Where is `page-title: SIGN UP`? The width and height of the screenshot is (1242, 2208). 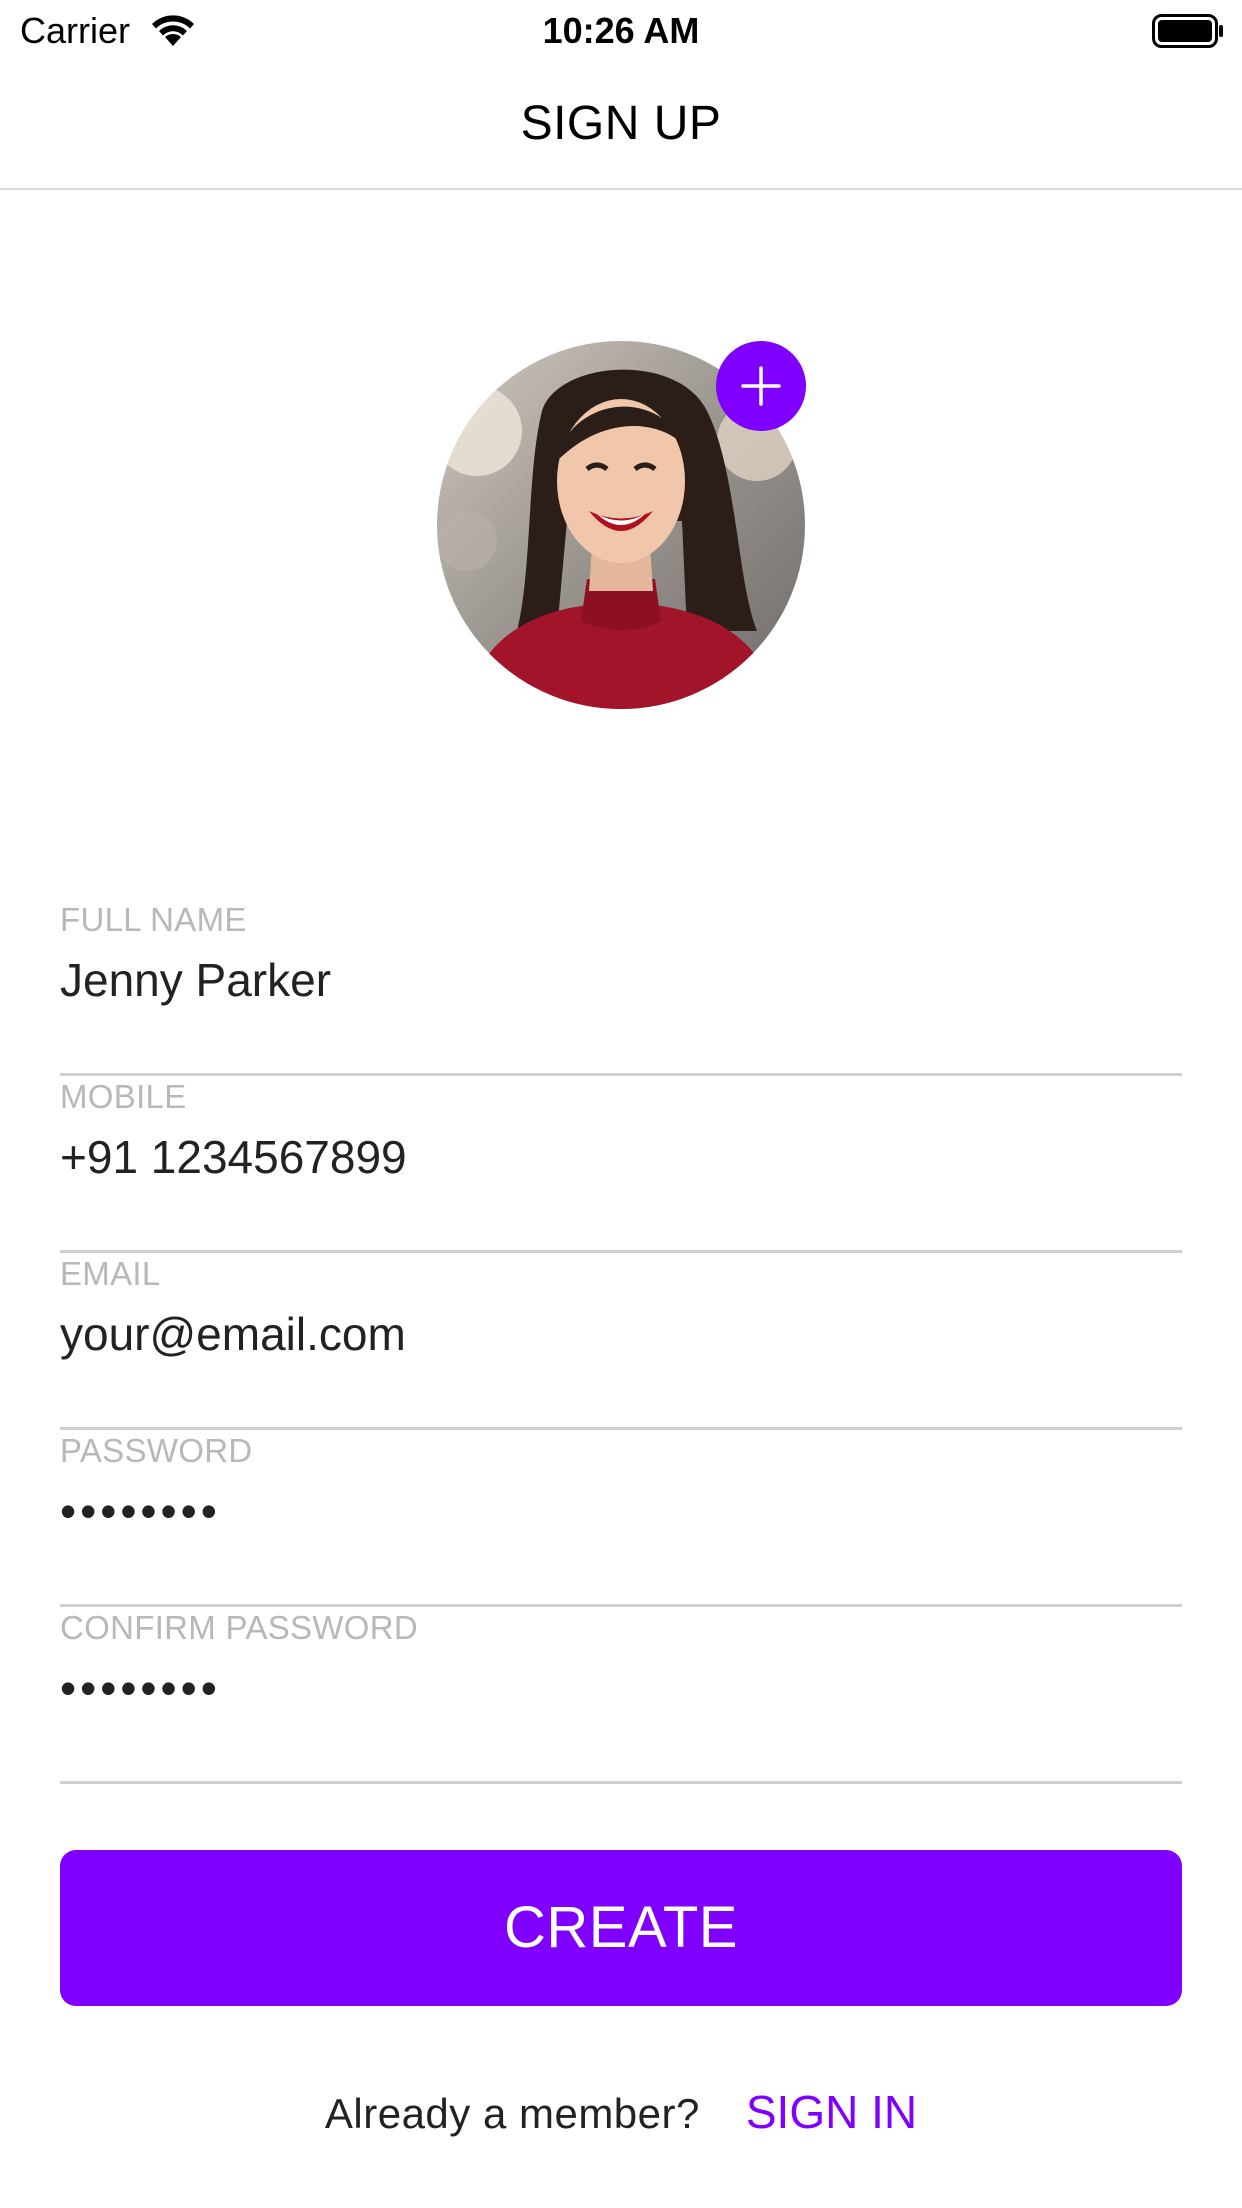 page-title: SIGN UP is located at coordinates (621, 123).